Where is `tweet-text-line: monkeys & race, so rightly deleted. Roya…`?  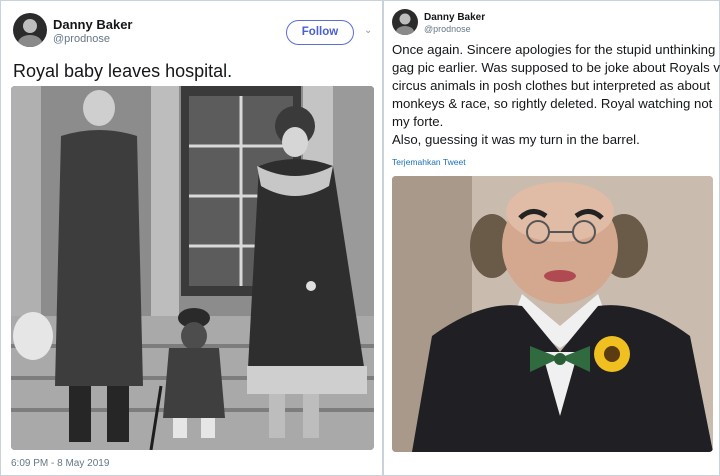
tweet-text-line: monkeys & race, so rightly deleted. Roya… is located at coordinates (552, 103).